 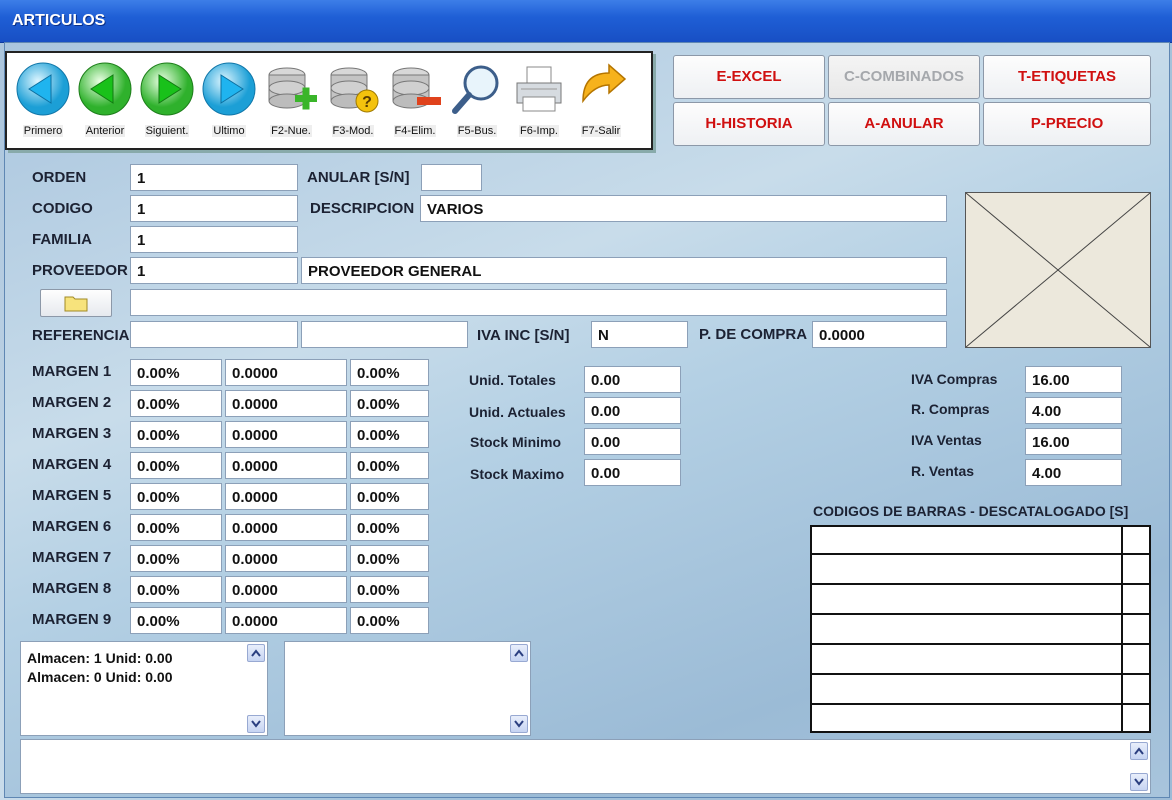 What do you see at coordinates (683, 208) in the screenshot?
I see `descripcion-input: VARIOS` at bounding box center [683, 208].